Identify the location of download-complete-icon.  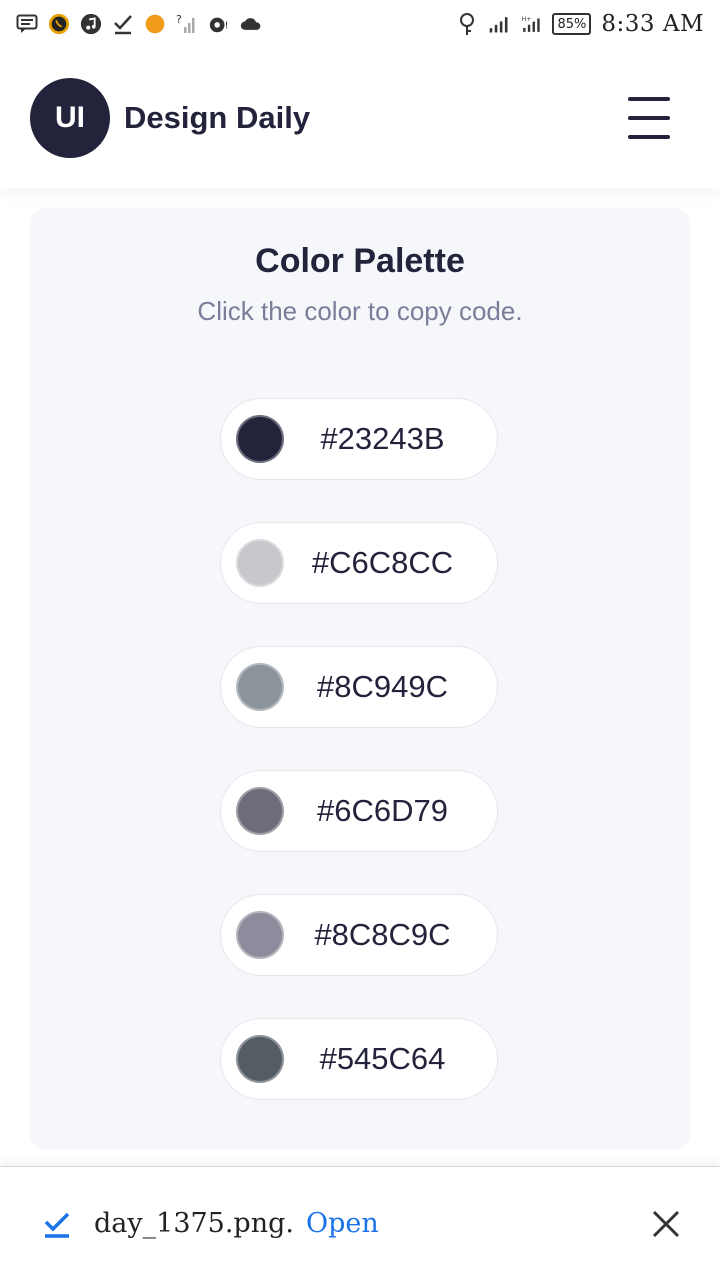
(57, 1224).